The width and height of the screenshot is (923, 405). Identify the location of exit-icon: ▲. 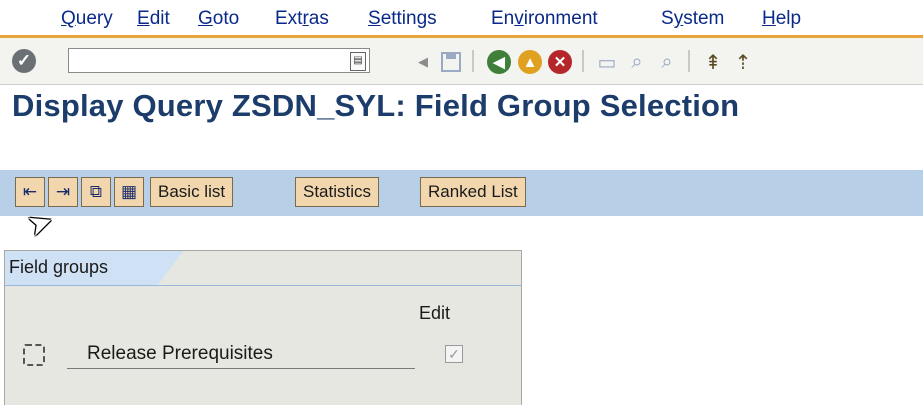
(530, 62).